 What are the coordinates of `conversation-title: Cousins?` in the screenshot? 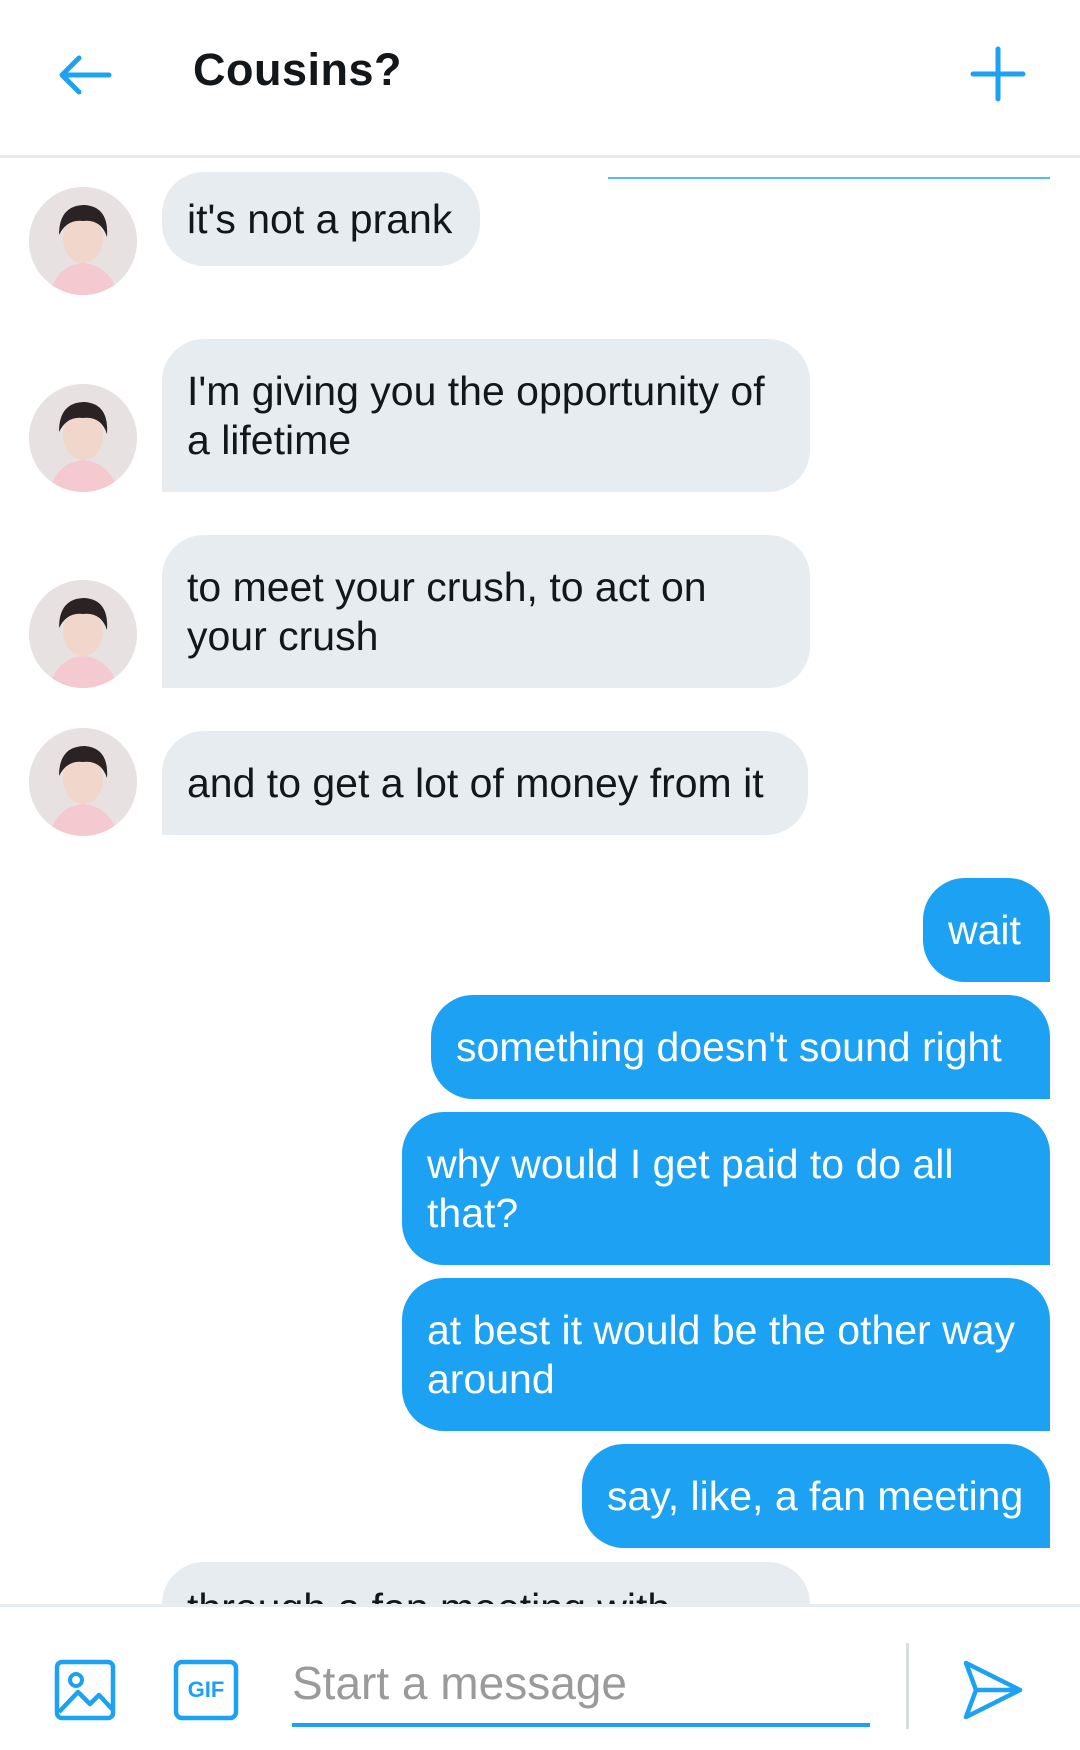 It's located at (297, 70).